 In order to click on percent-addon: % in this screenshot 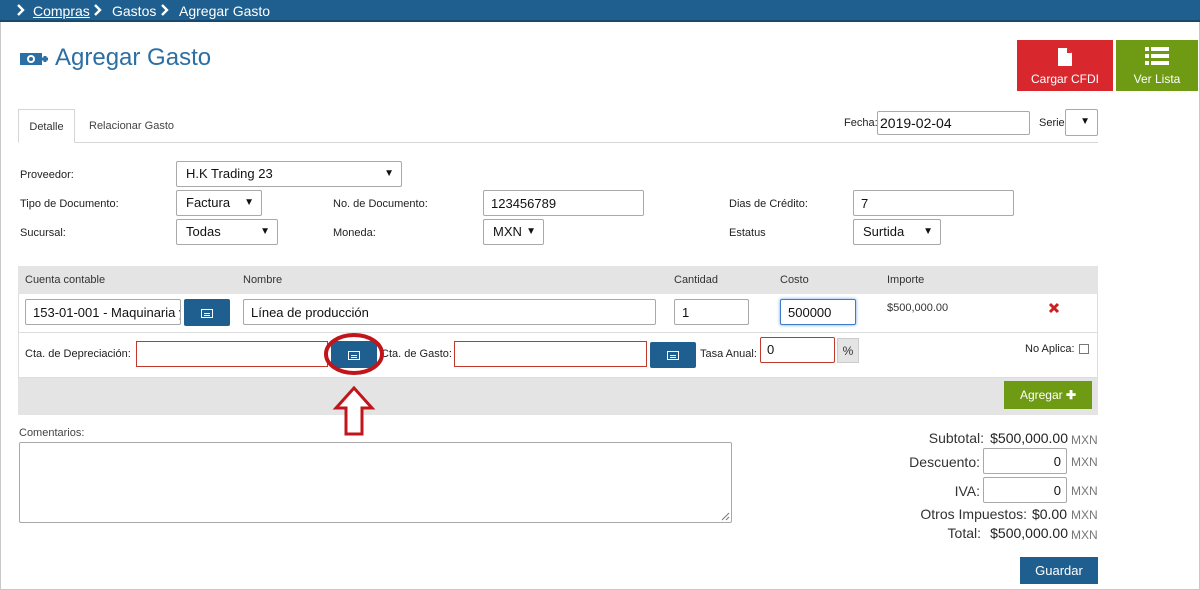, I will do `click(848, 350)`.